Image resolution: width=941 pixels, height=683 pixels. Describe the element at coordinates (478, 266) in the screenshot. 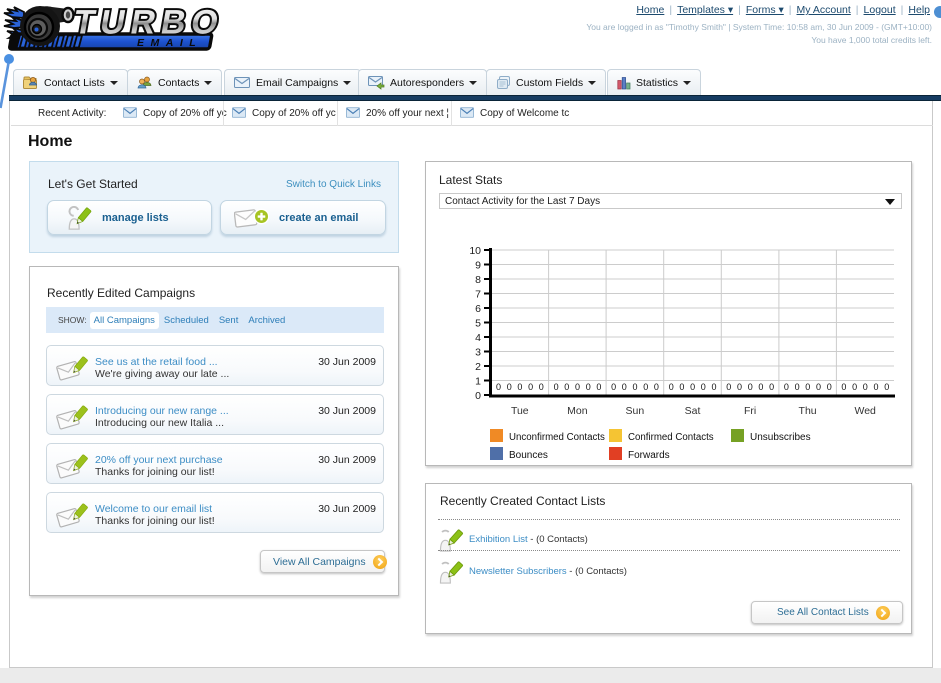

I see `svg-text: 9` at that location.